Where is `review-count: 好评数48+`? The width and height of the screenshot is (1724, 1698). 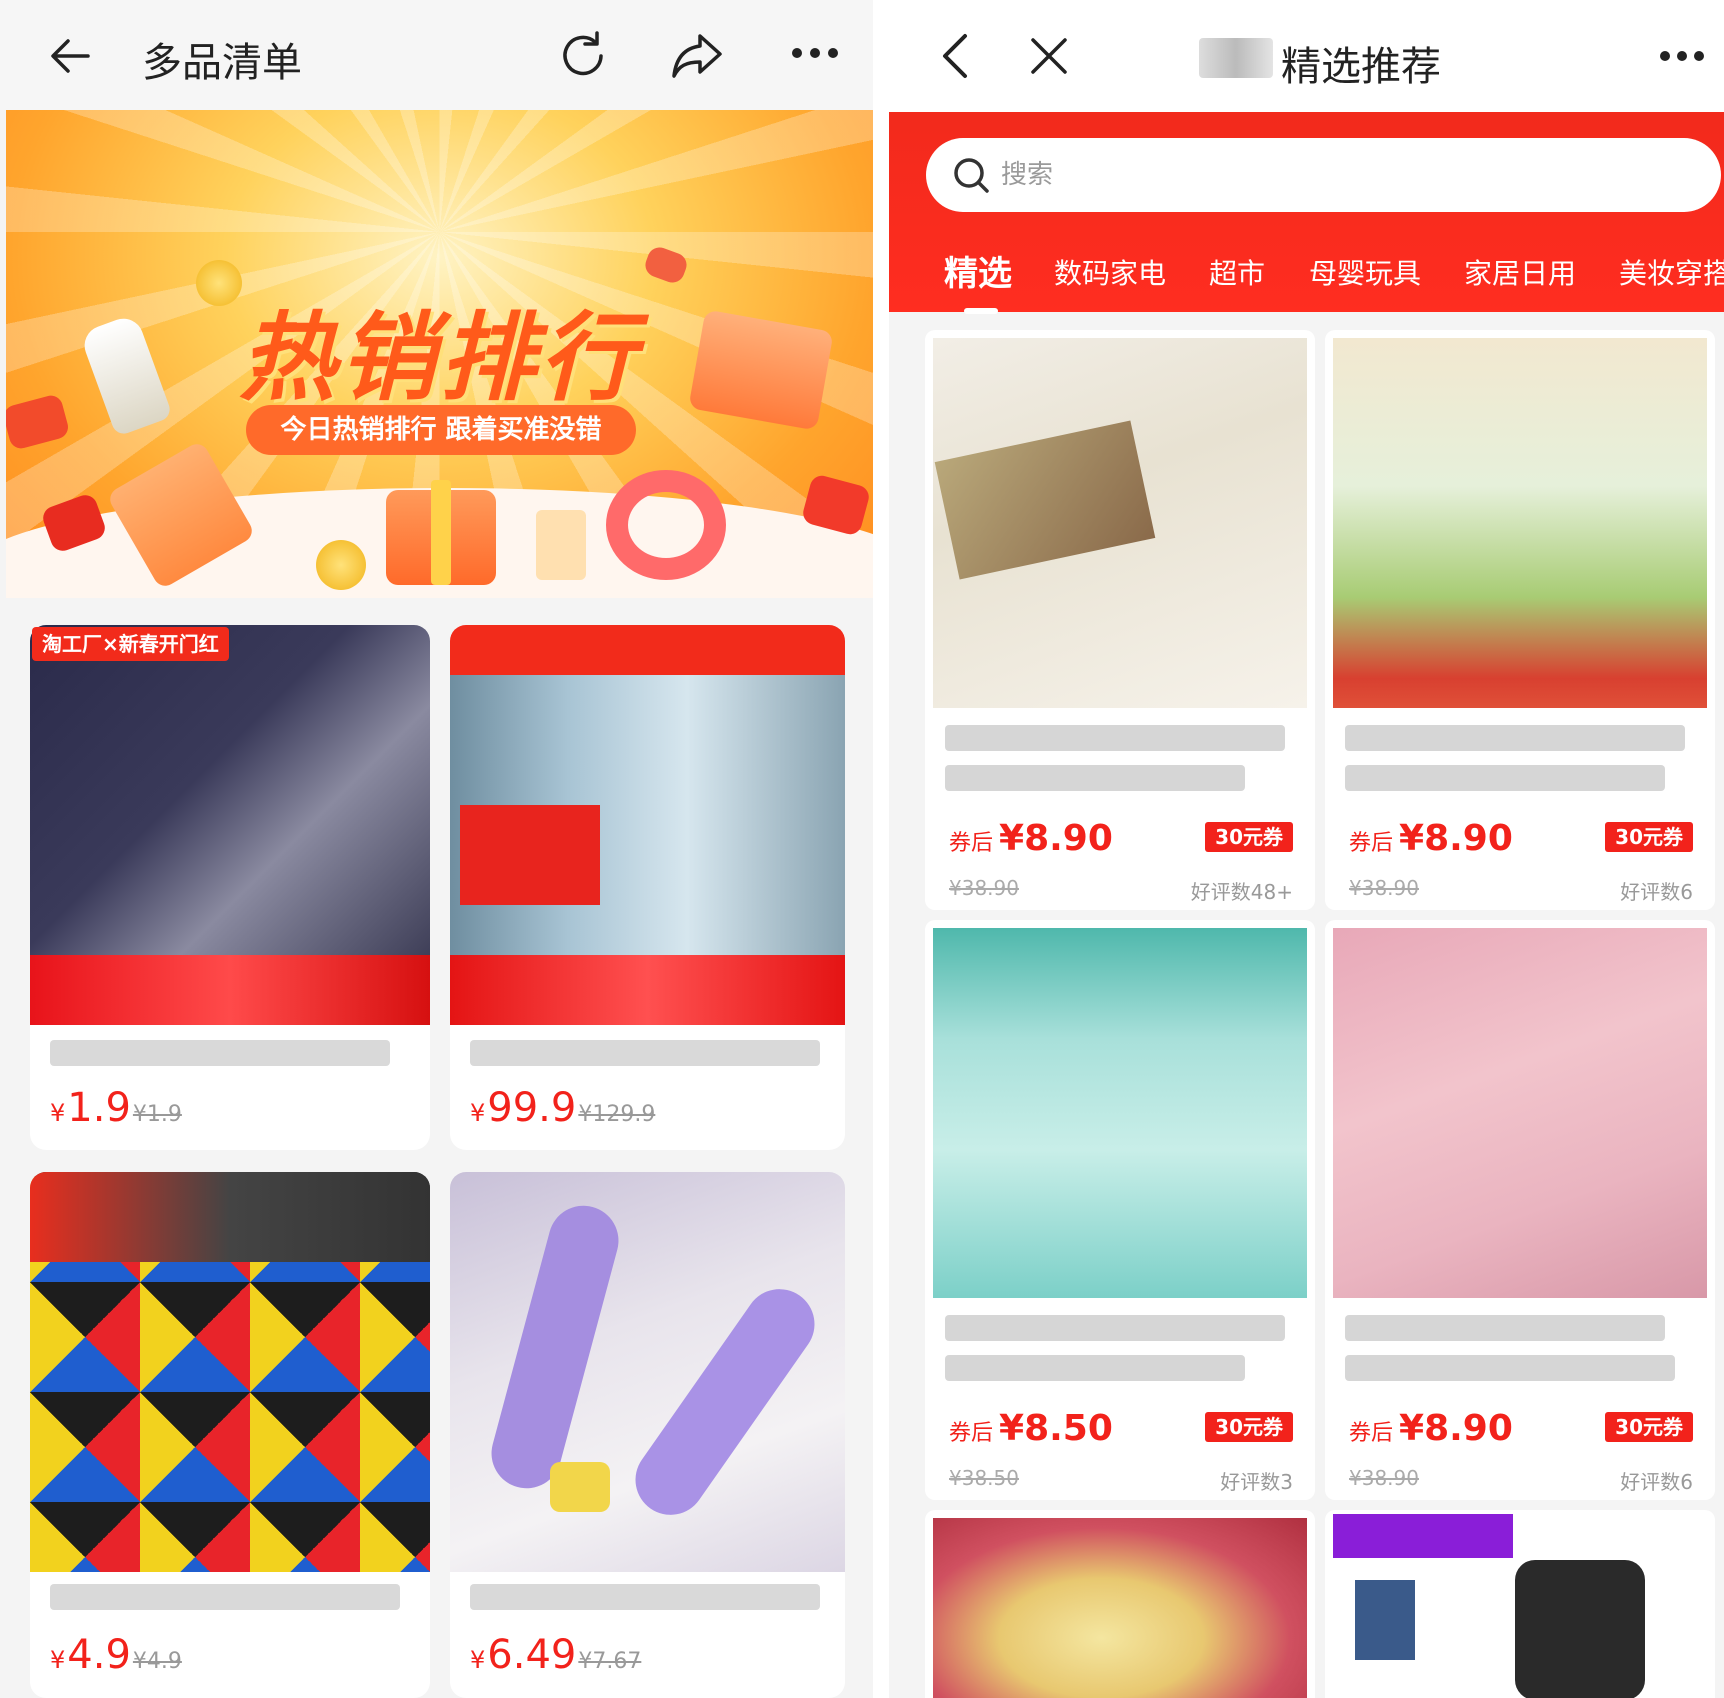 review-count: 好评数48+ is located at coordinates (1241, 892).